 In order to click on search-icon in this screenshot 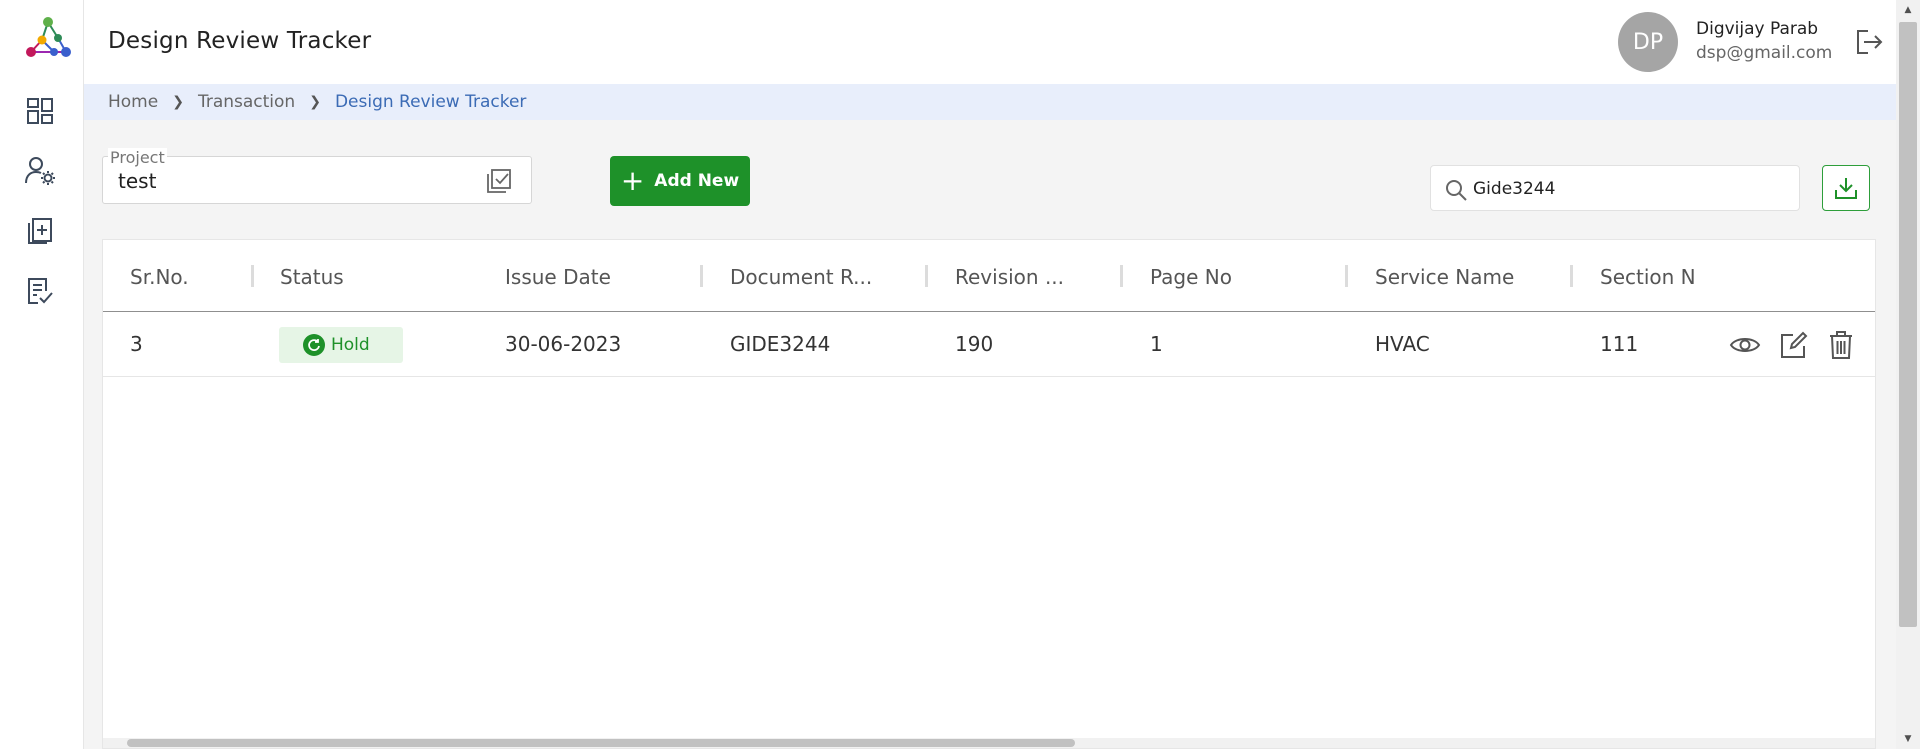, I will do `click(1456, 190)`.